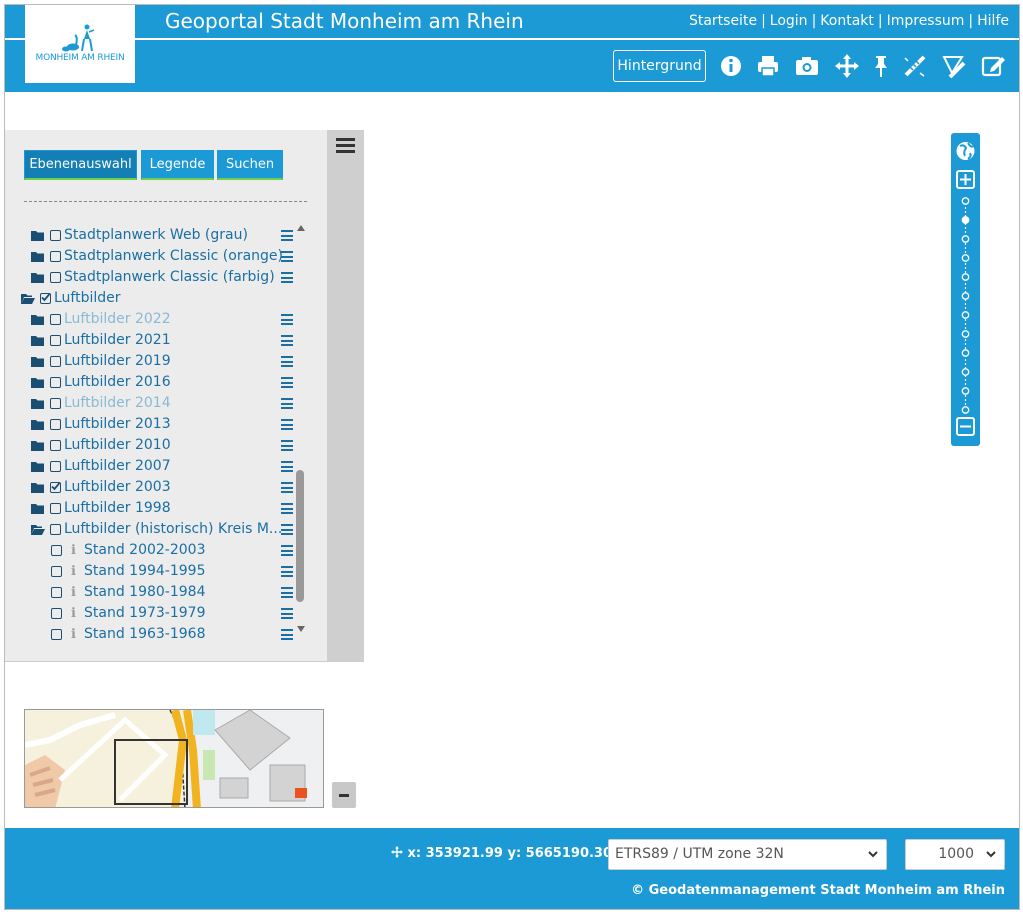 The image size is (1023, 914). I want to click on tree-item: Luftbilder 2019, so click(157, 361).